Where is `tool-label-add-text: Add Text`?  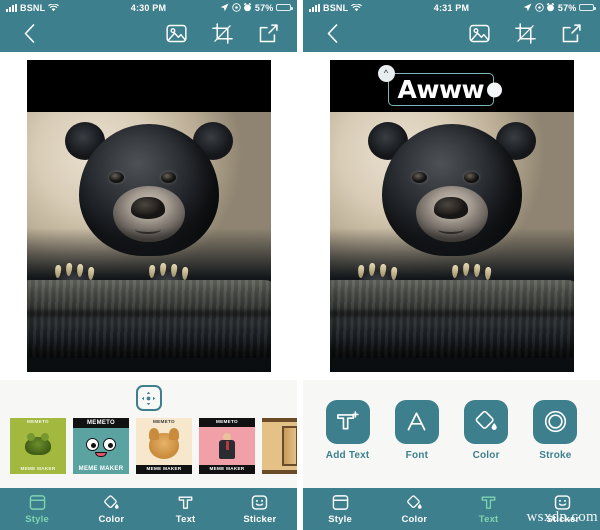 tool-label-add-text: Add Text is located at coordinates (347, 455).